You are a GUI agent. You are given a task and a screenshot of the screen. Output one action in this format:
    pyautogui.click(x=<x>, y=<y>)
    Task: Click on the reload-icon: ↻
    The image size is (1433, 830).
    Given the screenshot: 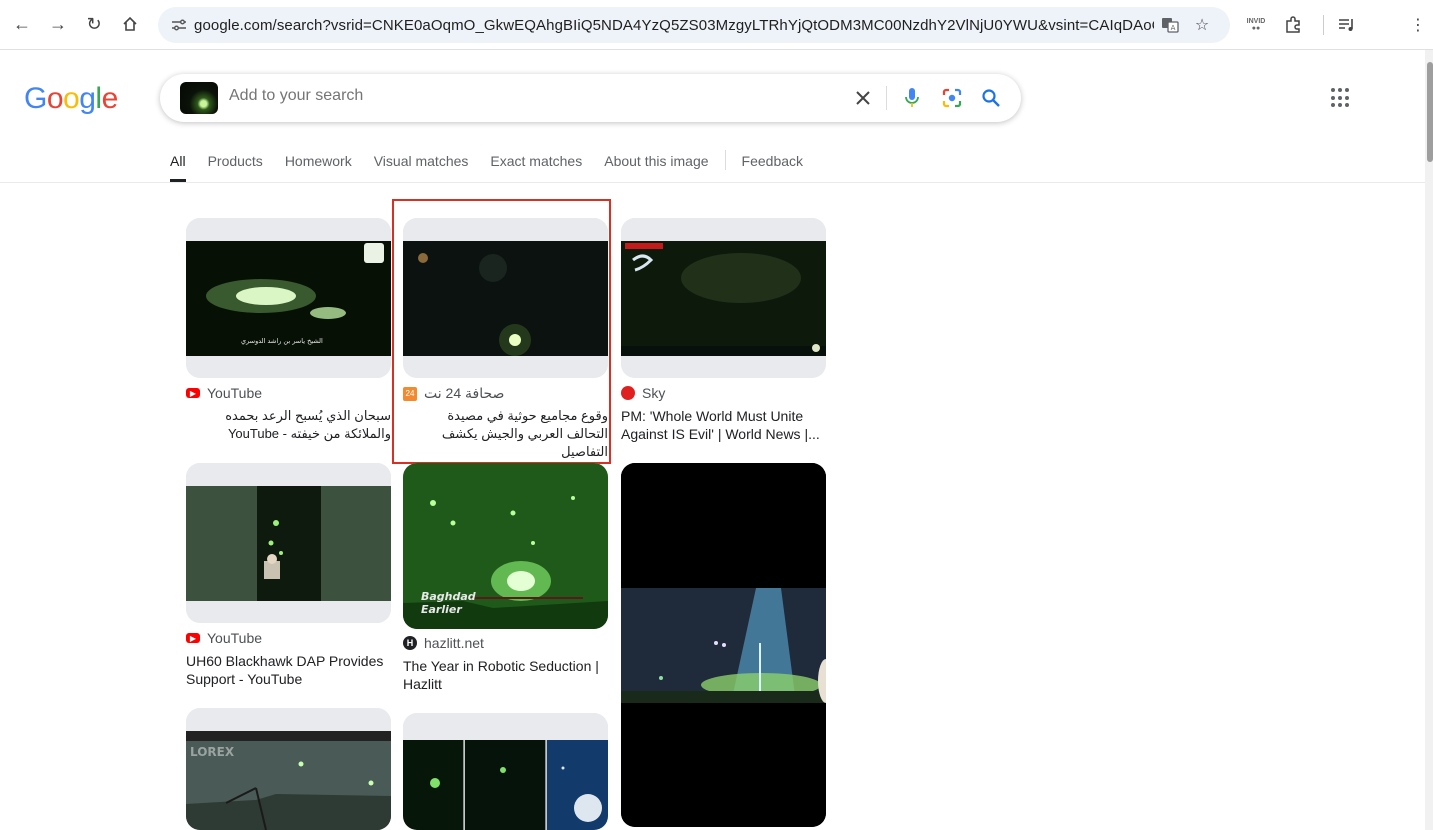 What is the action you would take?
    pyautogui.click(x=94, y=24)
    